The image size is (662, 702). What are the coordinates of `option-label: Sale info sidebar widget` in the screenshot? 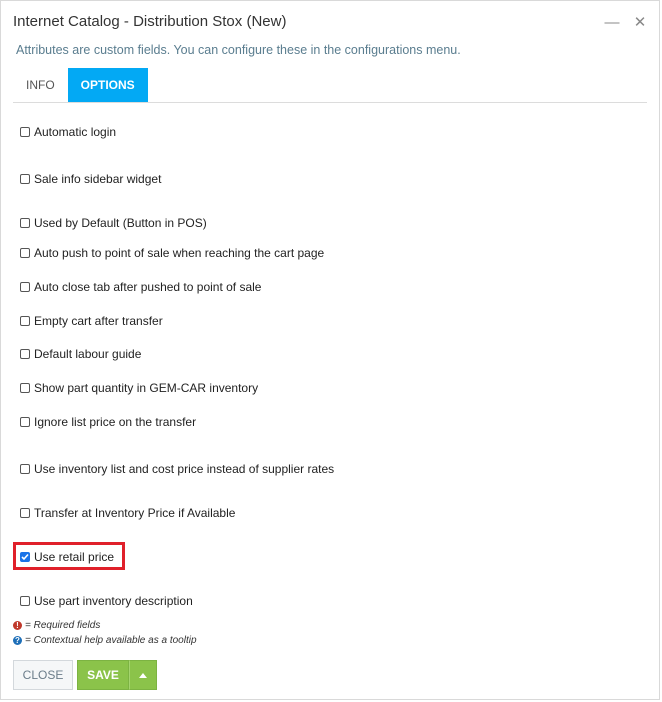 It's located at (98, 179).